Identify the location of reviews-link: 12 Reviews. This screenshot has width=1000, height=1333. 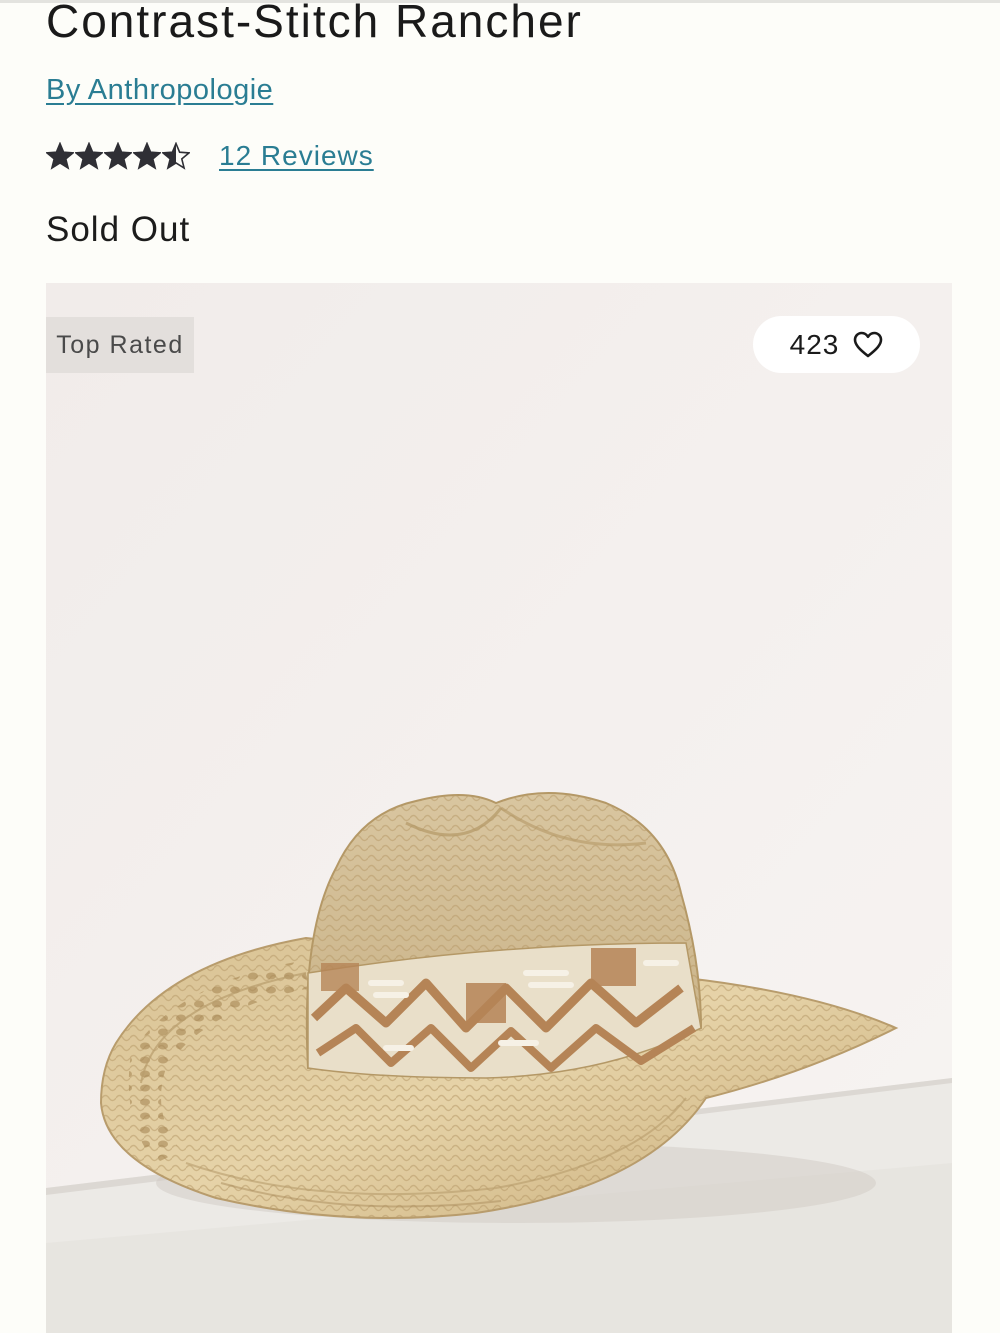
(296, 156).